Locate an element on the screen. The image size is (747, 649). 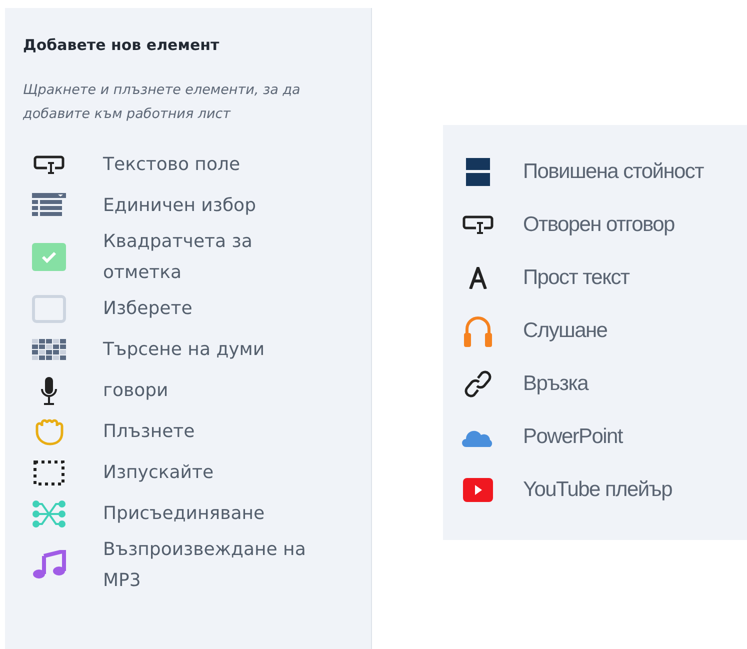
element-label: Текстово поле is located at coordinates (213, 164).